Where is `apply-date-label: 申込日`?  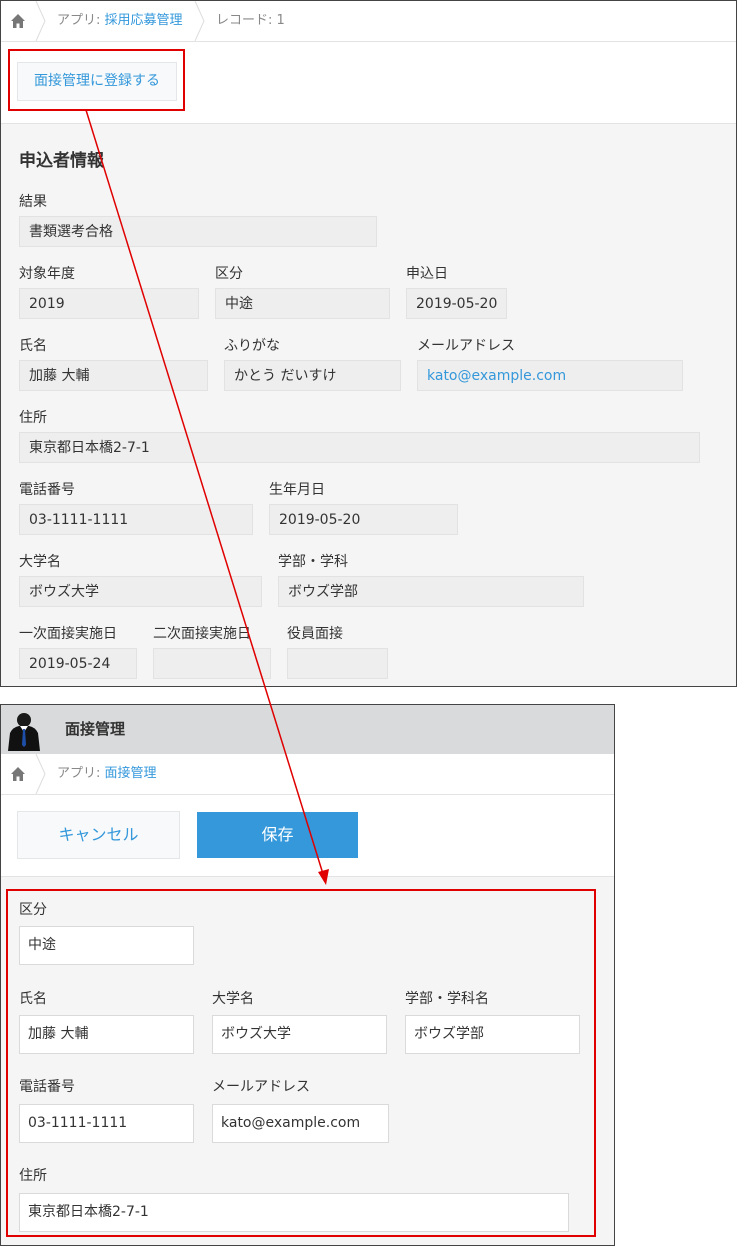 apply-date-label: 申込日 is located at coordinates (427, 274).